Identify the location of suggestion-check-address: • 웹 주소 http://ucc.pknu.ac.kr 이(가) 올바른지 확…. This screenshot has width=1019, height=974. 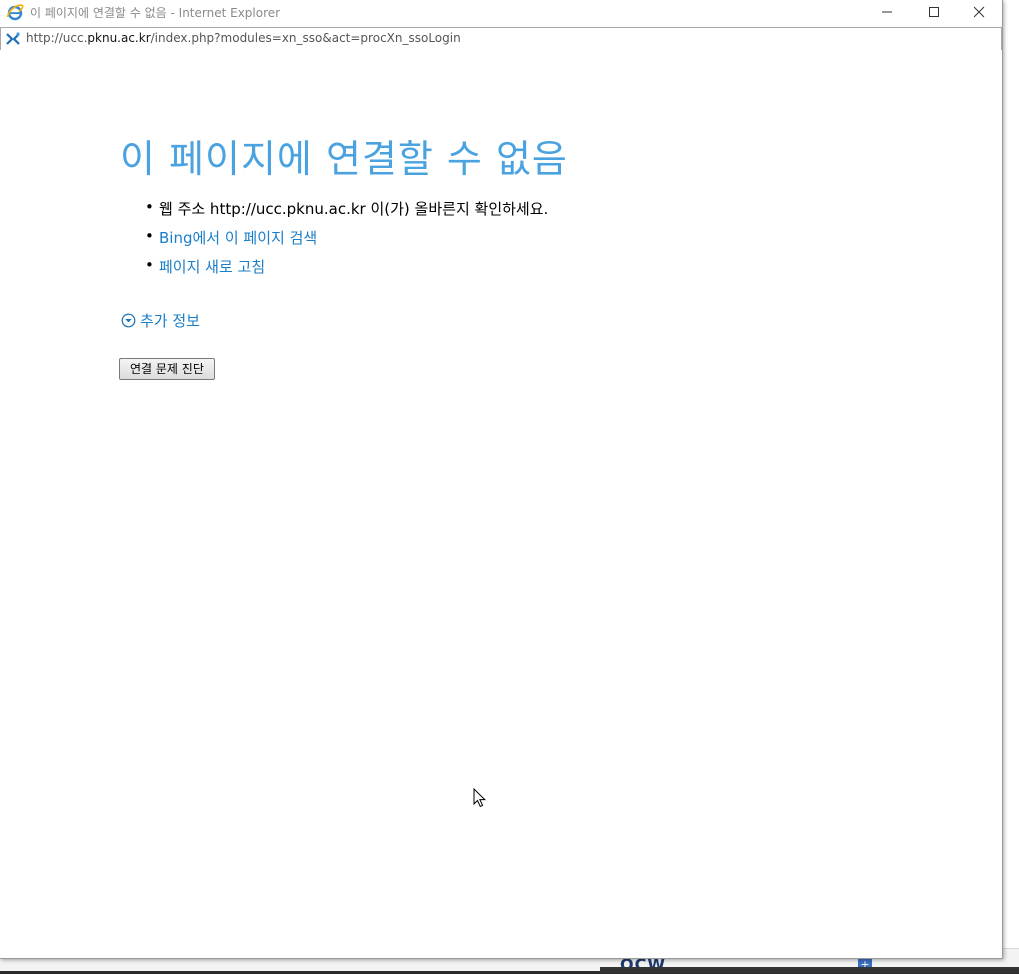
(346, 212).